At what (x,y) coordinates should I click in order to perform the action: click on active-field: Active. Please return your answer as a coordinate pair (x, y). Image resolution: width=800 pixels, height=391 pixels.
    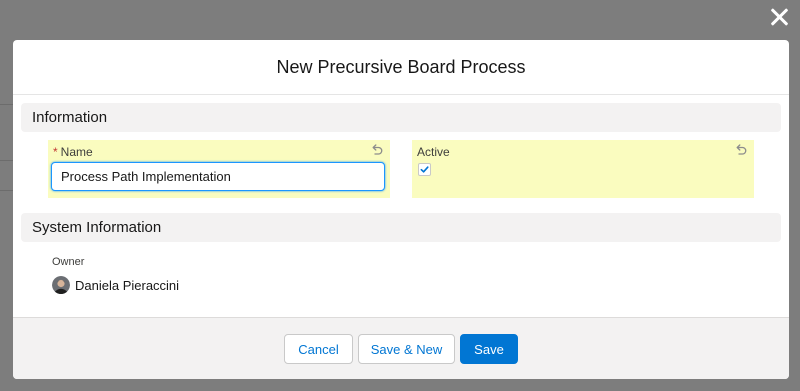
    Looking at the image, I should click on (583, 169).